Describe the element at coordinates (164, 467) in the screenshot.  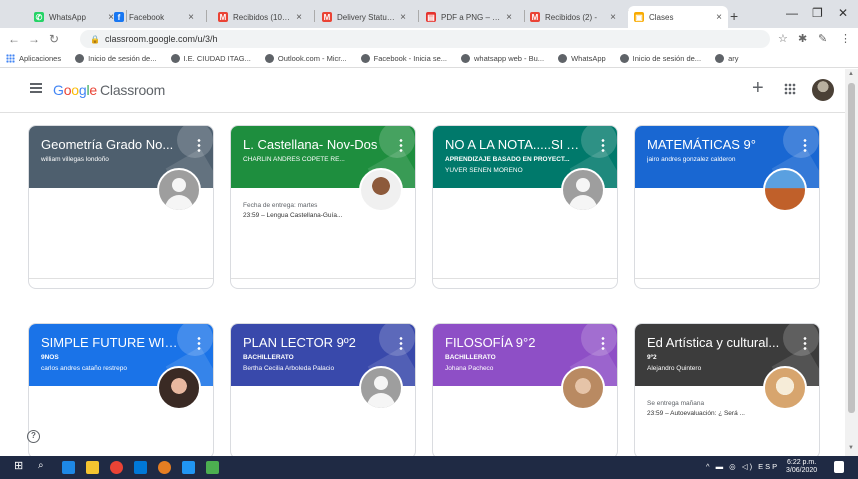
I see `firefox-icon` at that location.